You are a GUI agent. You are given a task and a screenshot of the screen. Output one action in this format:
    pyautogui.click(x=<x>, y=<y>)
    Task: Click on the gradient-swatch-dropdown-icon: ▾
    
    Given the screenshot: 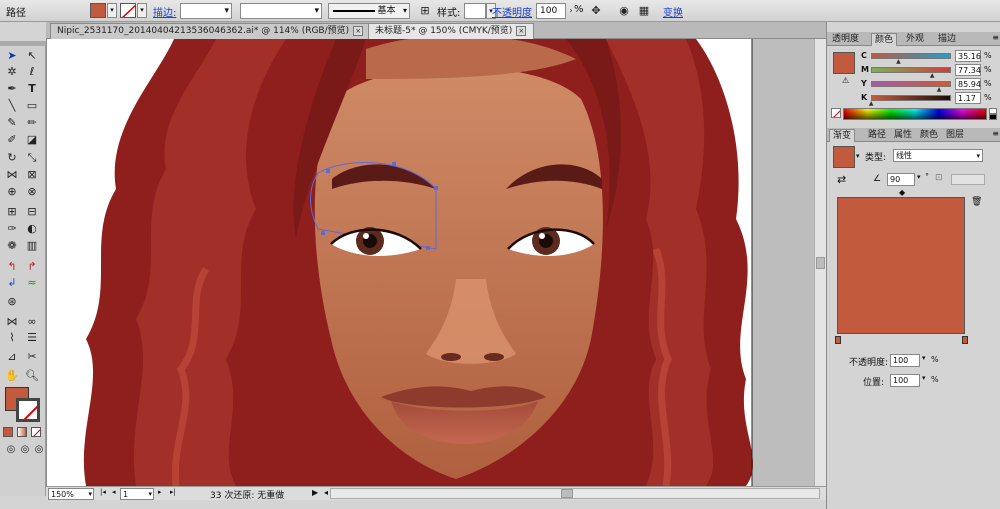 What is the action you would take?
    pyautogui.click(x=858, y=156)
    